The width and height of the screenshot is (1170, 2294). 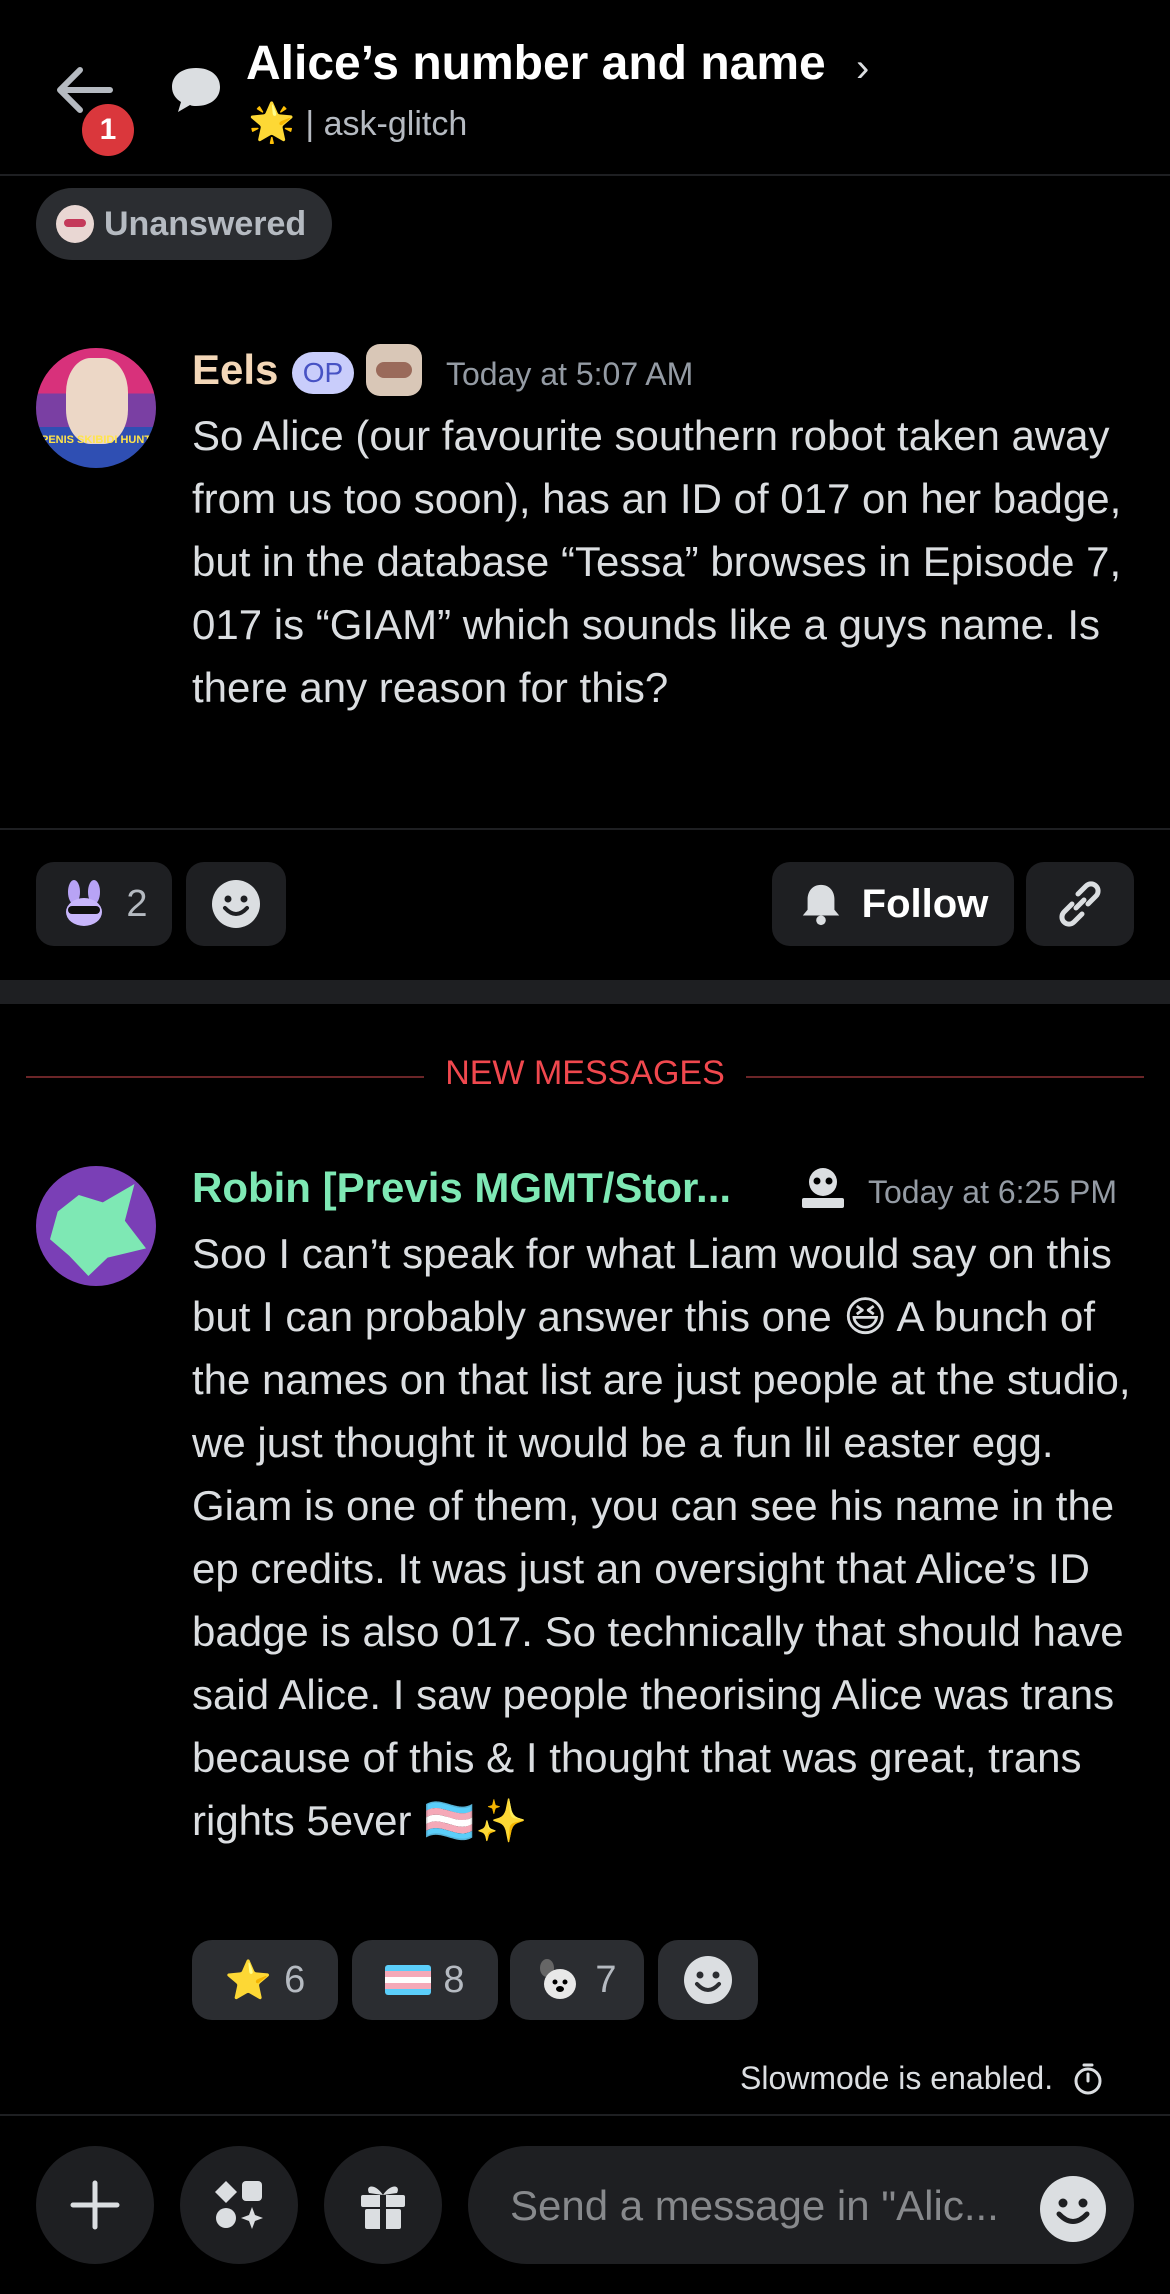 I want to click on reaction-trans-flag: 8, so click(x=425, y=1980).